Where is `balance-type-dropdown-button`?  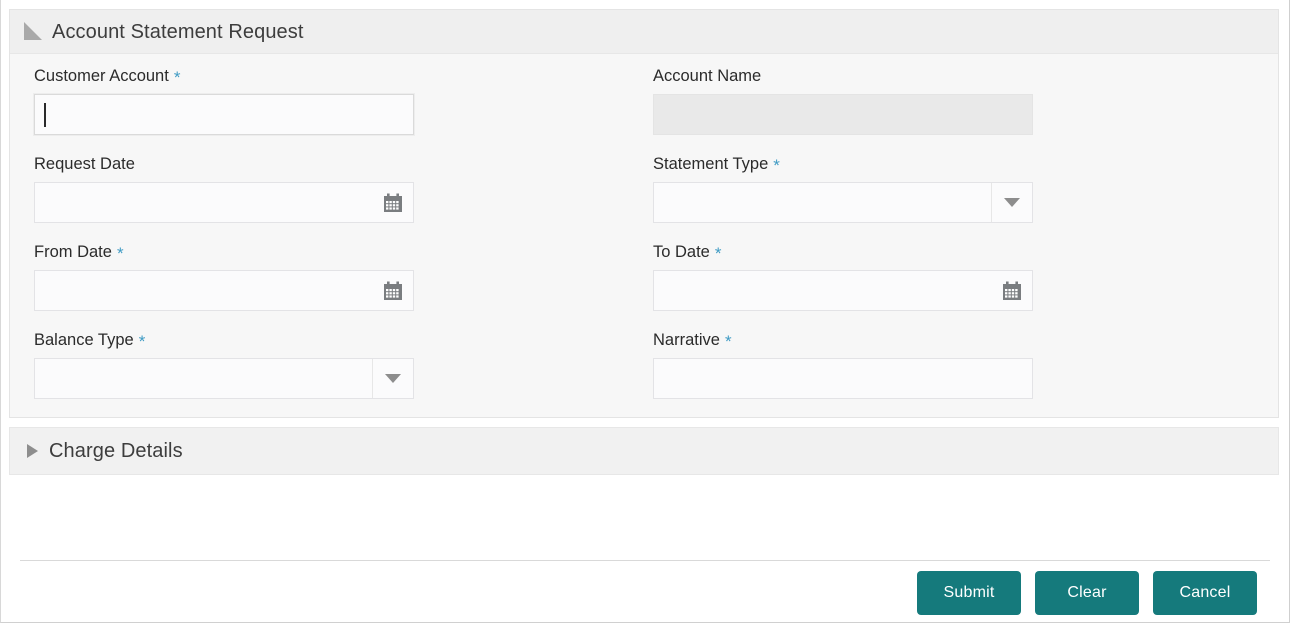 balance-type-dropdown-button is located at coordinates (392, 378).